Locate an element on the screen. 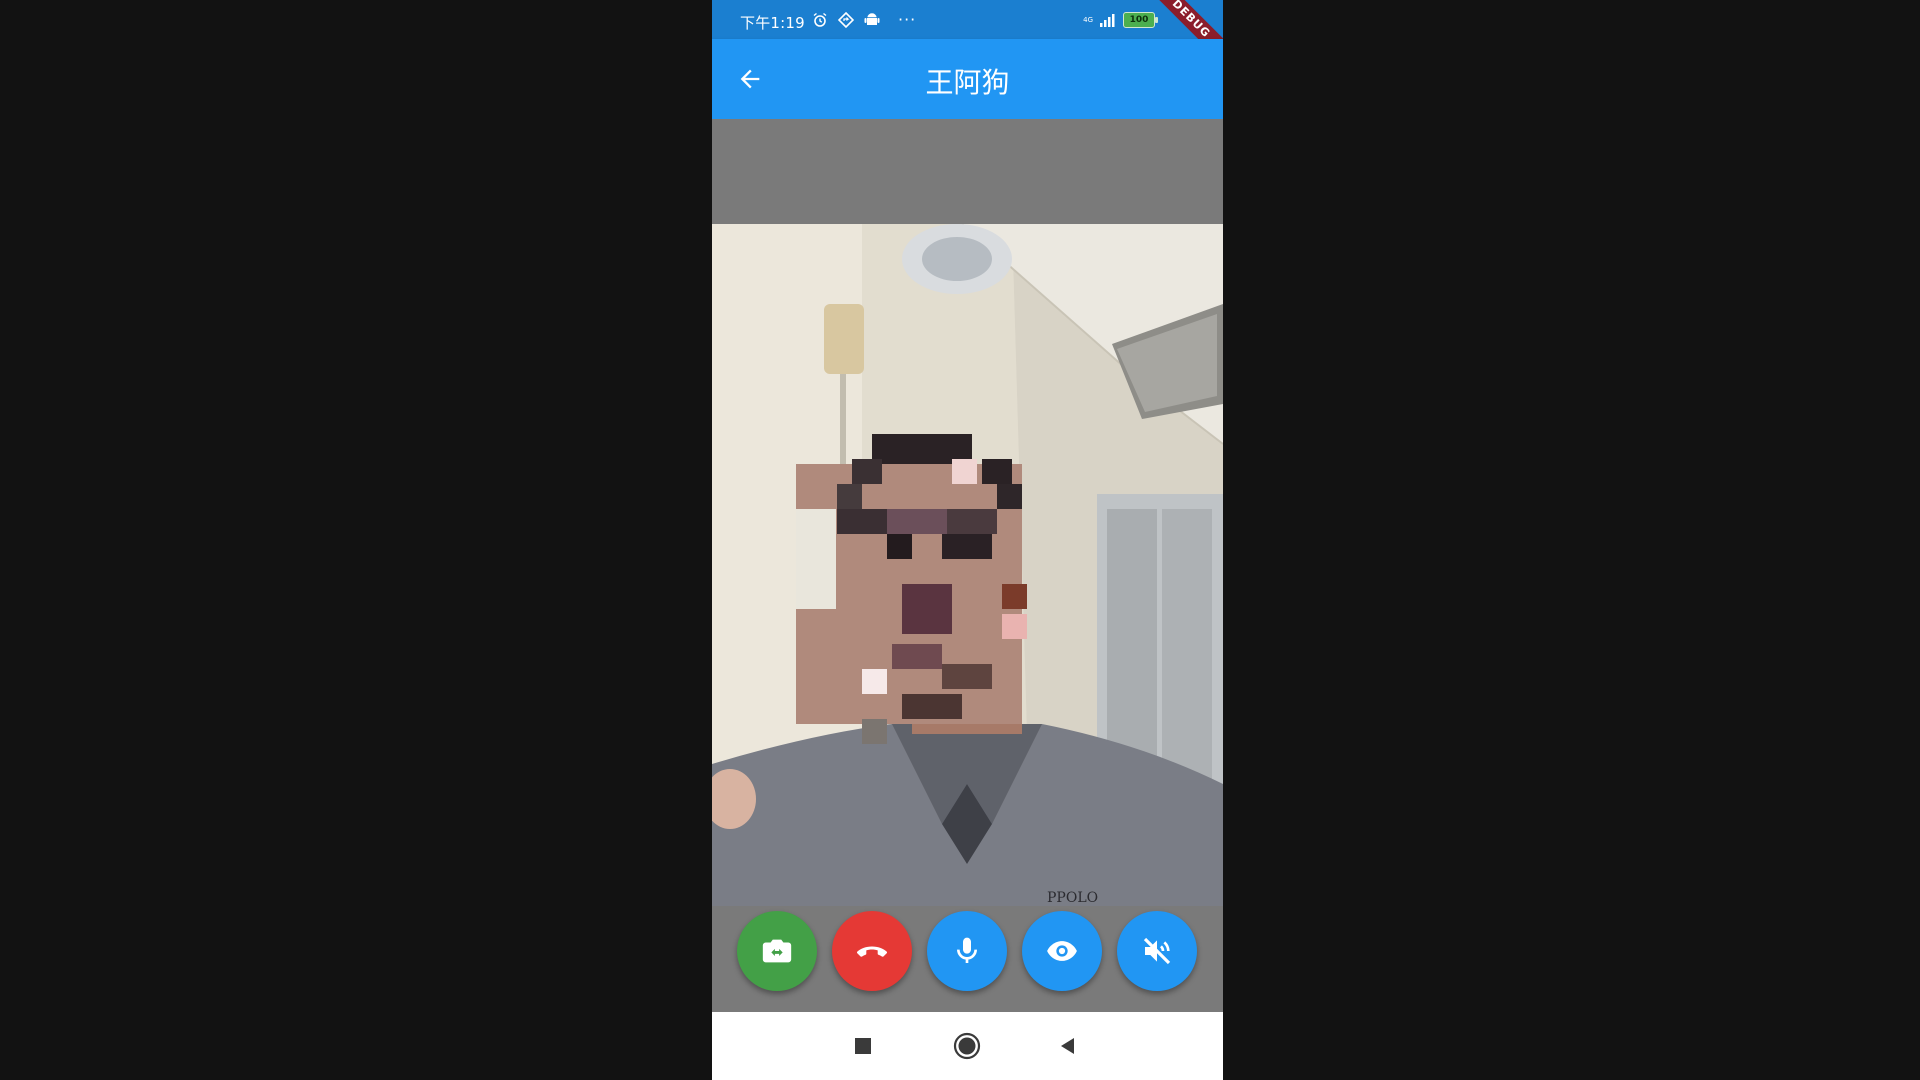  mute-speaker-button is located at coordinates (1157, 951).